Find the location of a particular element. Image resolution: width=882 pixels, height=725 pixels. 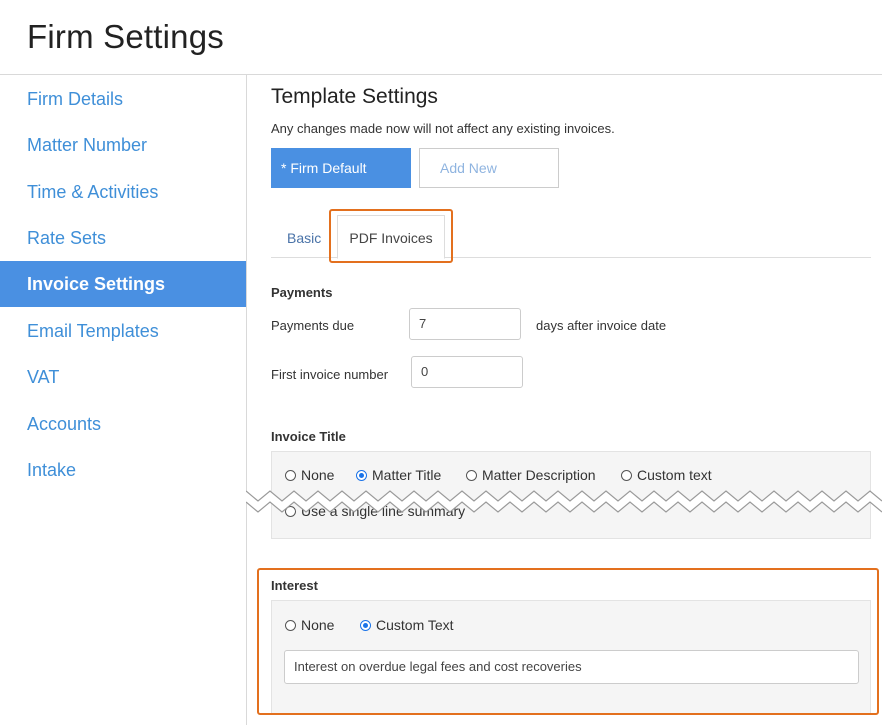

tab-basic: Basic is located at coordinates (304, 238).